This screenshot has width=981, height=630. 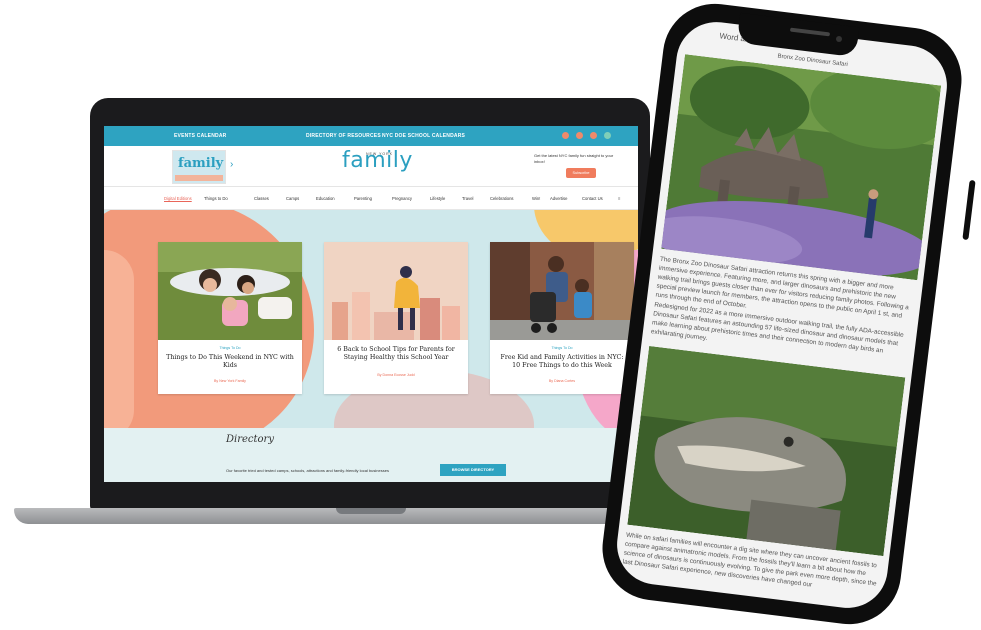 What do you see at coordinates (402, 198) in the screenshot?
I see `nav-item-pregnancy: Pregnancy` at bounding box center [402, 198].